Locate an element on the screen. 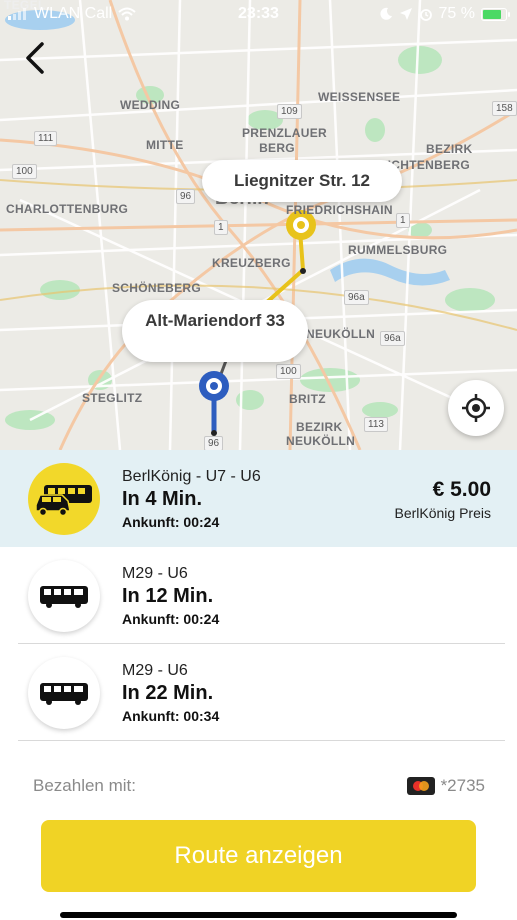  locate-me-button is located at coordinates (476, 408).